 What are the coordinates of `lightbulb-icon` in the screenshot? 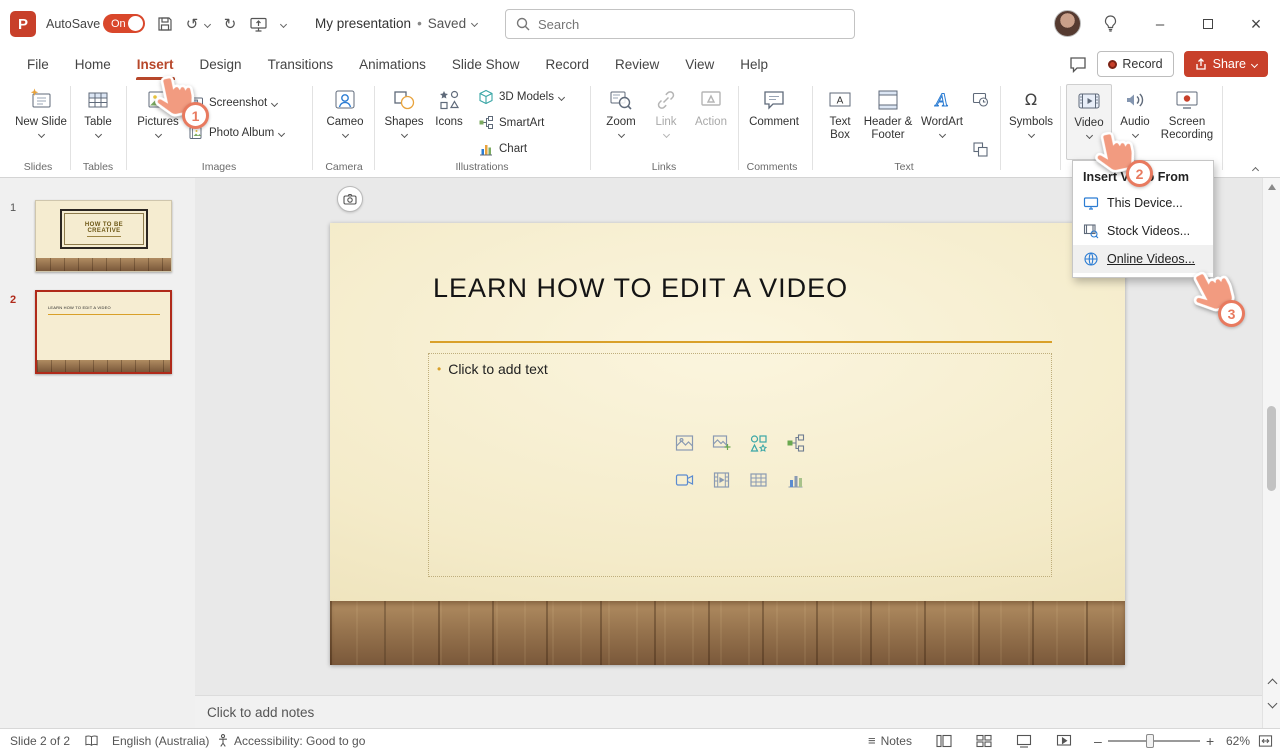 It's located at (1110, 23).